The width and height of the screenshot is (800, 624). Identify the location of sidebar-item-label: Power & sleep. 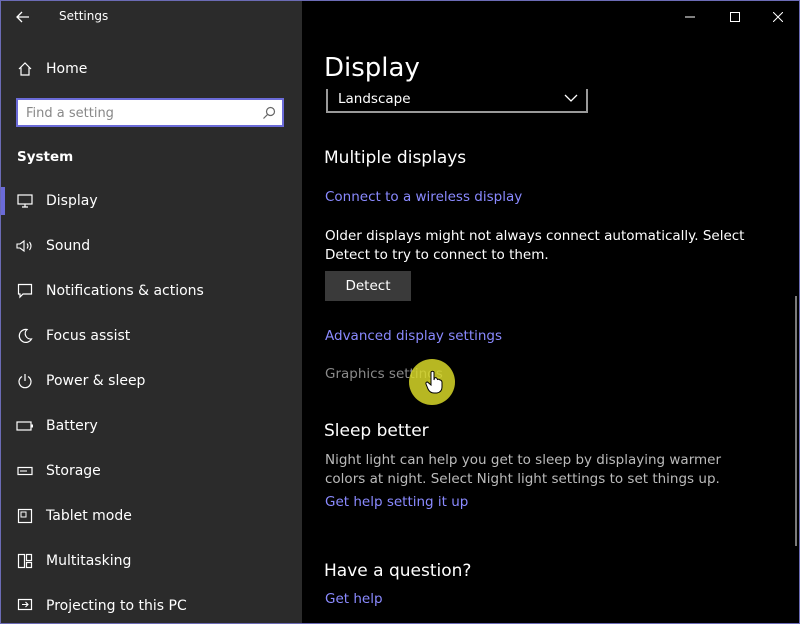
(96, 381).